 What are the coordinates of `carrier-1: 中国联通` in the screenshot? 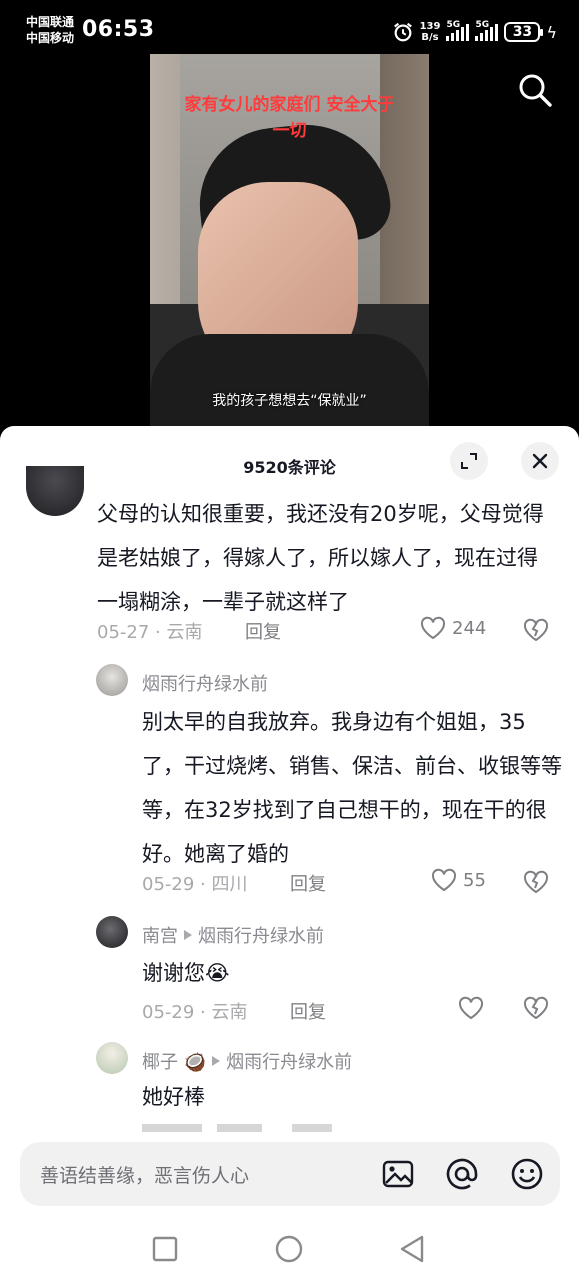 It's located at (50, 22).